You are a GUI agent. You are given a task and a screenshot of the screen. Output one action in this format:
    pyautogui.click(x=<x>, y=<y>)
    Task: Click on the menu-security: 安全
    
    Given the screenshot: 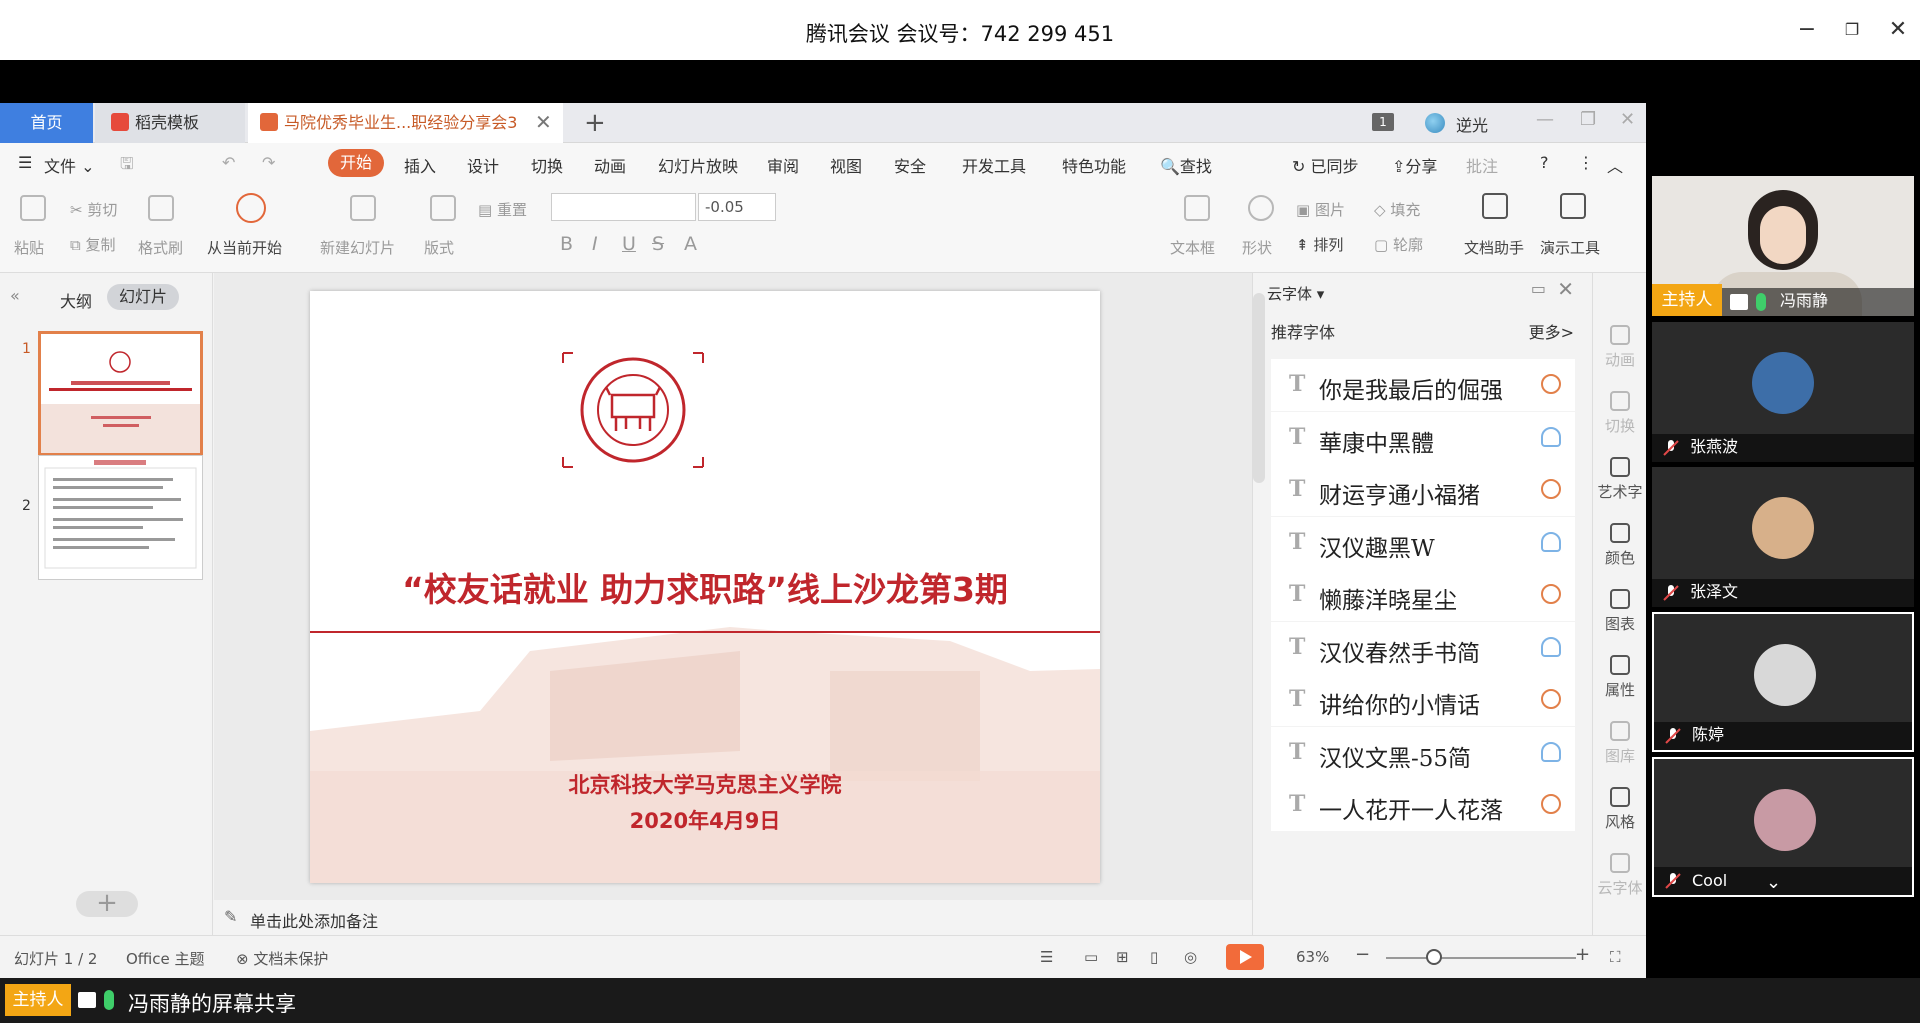 What is the action you would take?
    pyautogui.click(x=910, y=165)
    